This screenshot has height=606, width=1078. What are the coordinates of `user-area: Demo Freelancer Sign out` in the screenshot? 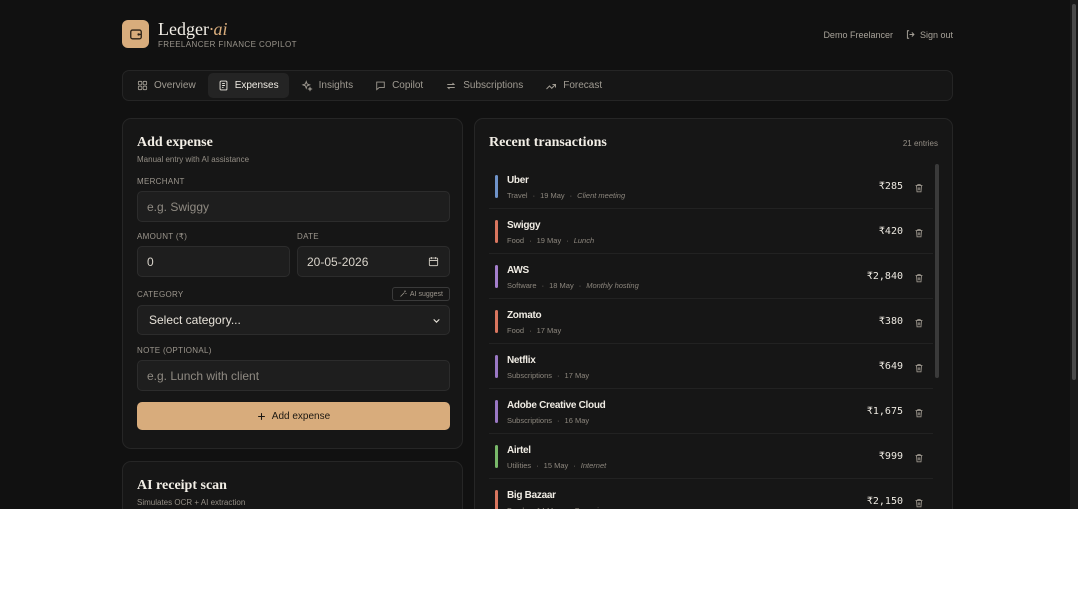 It's located at (888, 34).